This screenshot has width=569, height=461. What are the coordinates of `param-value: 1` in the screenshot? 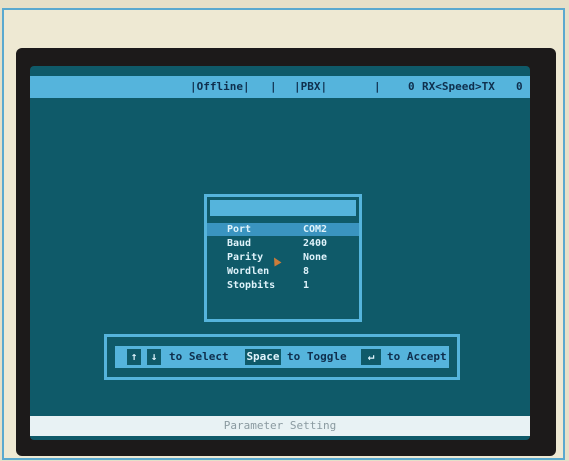 It's located at (306, 285).